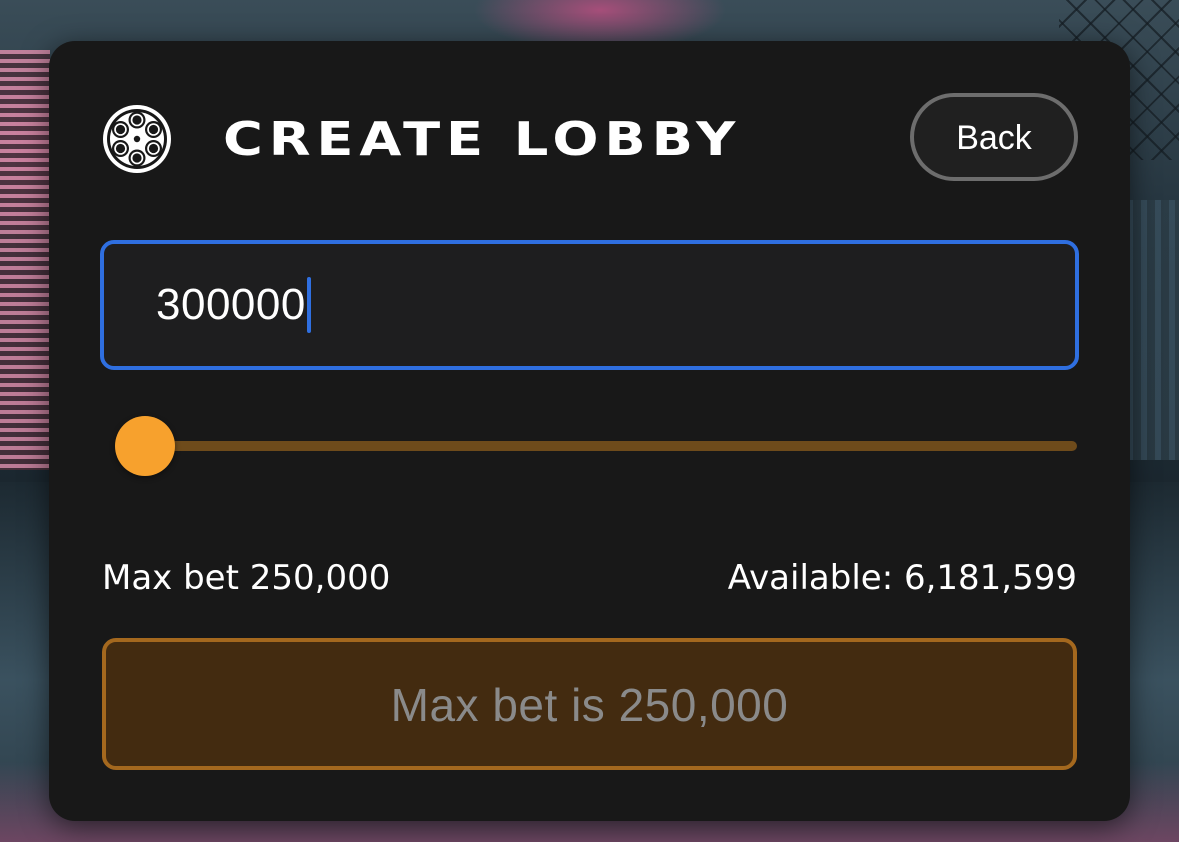 The height and width of the screenshot is (842, 1179). Describe the element at coordinates (137, 139) in the screenshot. I see `revolver-cylinder-icon` at that location.